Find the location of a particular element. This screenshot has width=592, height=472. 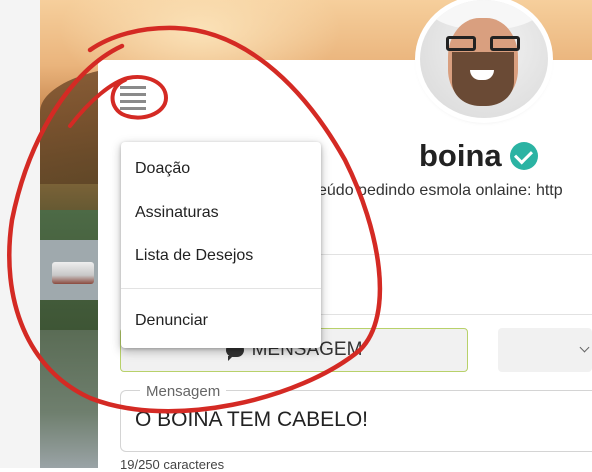

page-left-margin is located at coordinates (20, 234).